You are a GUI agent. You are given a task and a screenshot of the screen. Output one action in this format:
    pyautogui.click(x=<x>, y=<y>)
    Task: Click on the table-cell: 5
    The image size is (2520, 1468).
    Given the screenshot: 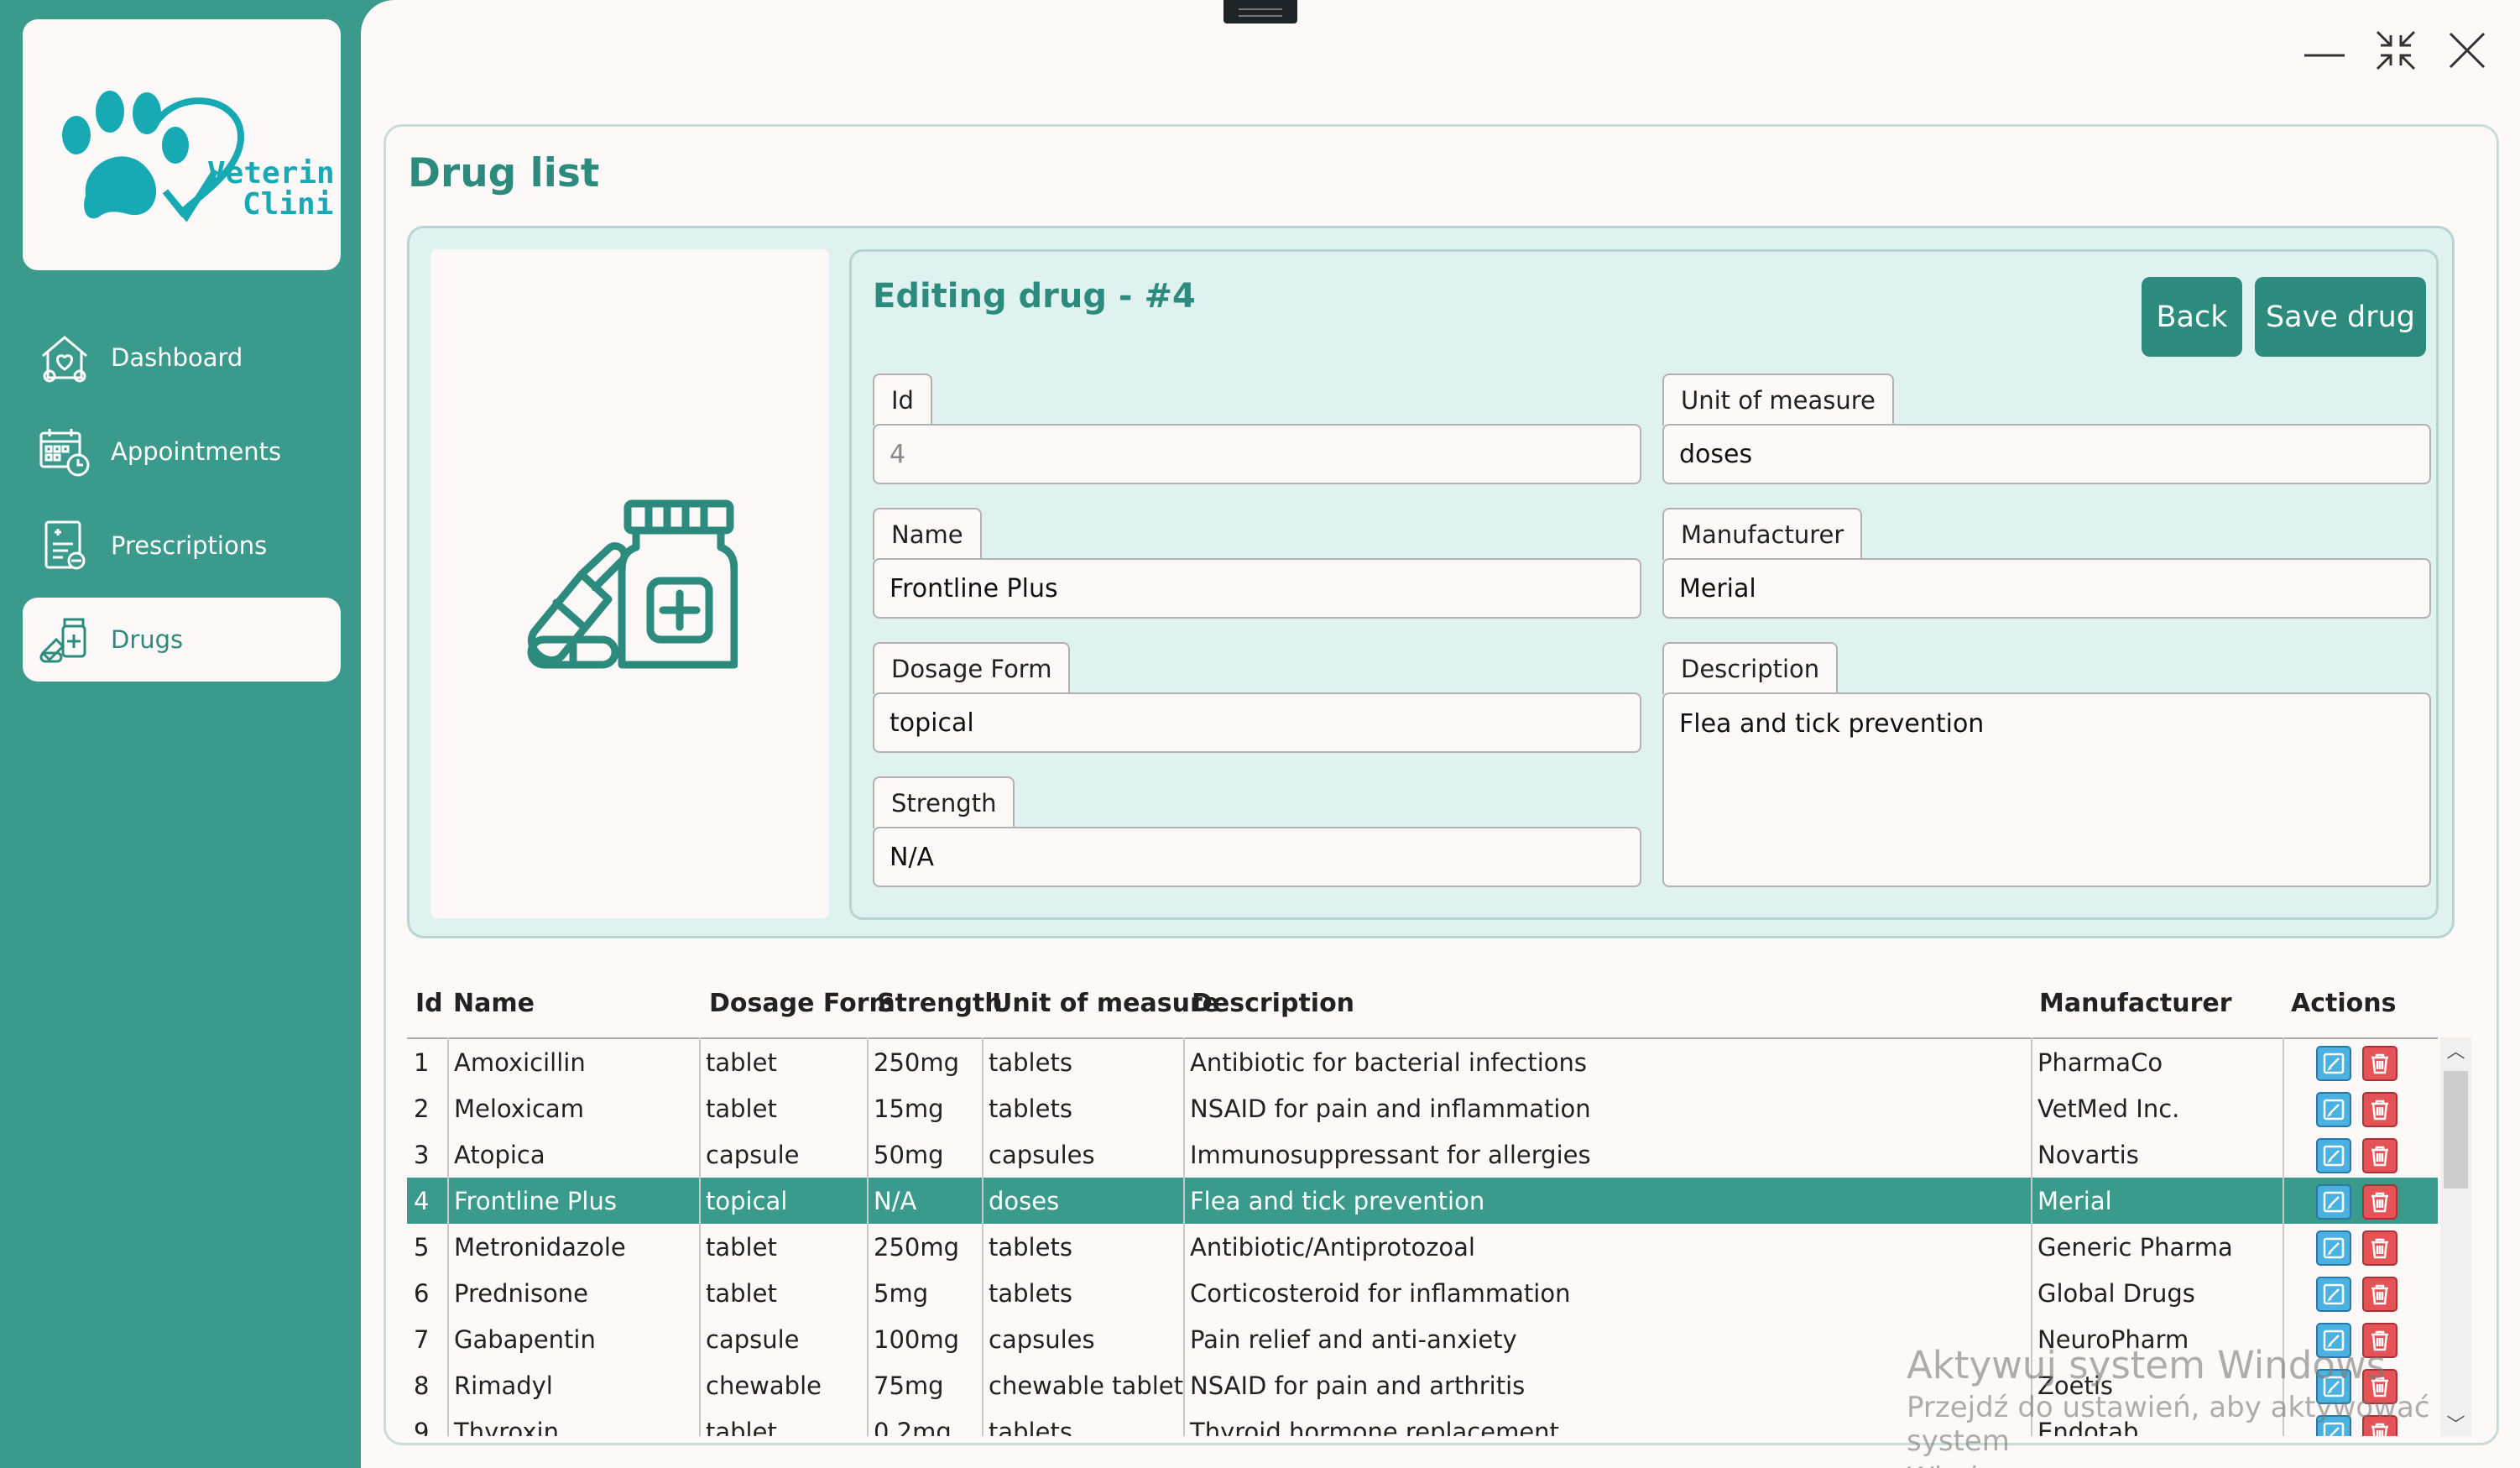 What is the action you would take?
    pyautogui.click(x=422, y=1247)
    